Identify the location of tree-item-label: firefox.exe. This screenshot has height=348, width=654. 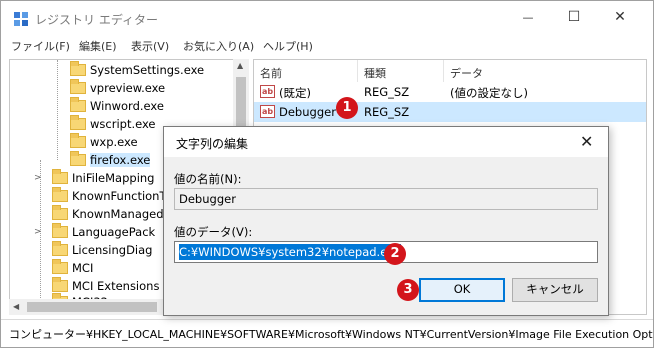
(120, 160).